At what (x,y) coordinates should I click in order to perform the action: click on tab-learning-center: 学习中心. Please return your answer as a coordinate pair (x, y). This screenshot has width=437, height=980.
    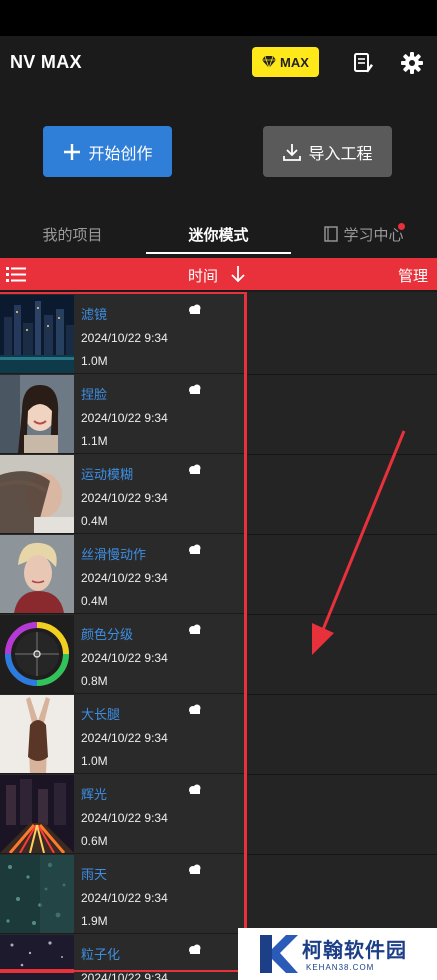
    Looking at the image, I should click on (364, 234).